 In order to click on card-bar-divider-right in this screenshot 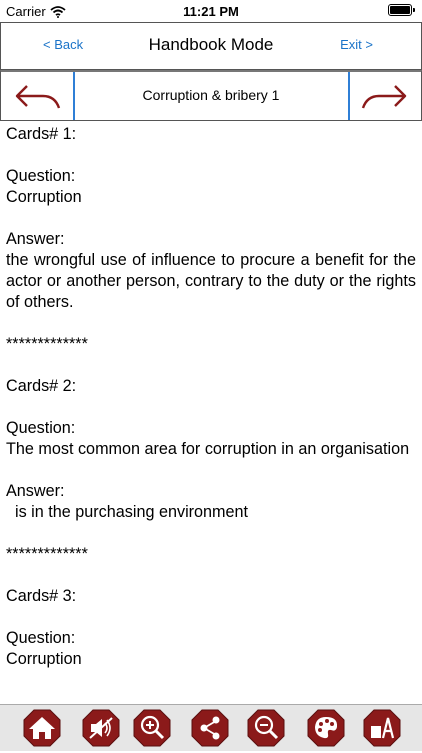, I will do `click(349, 96)`.